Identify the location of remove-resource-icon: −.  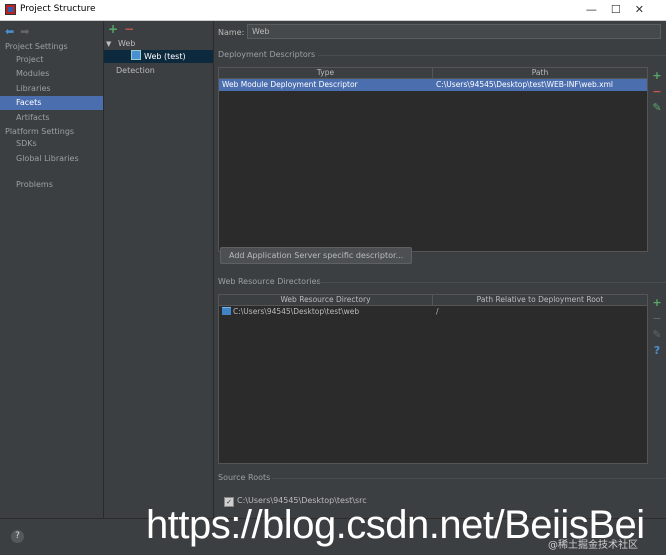
(657, 319).